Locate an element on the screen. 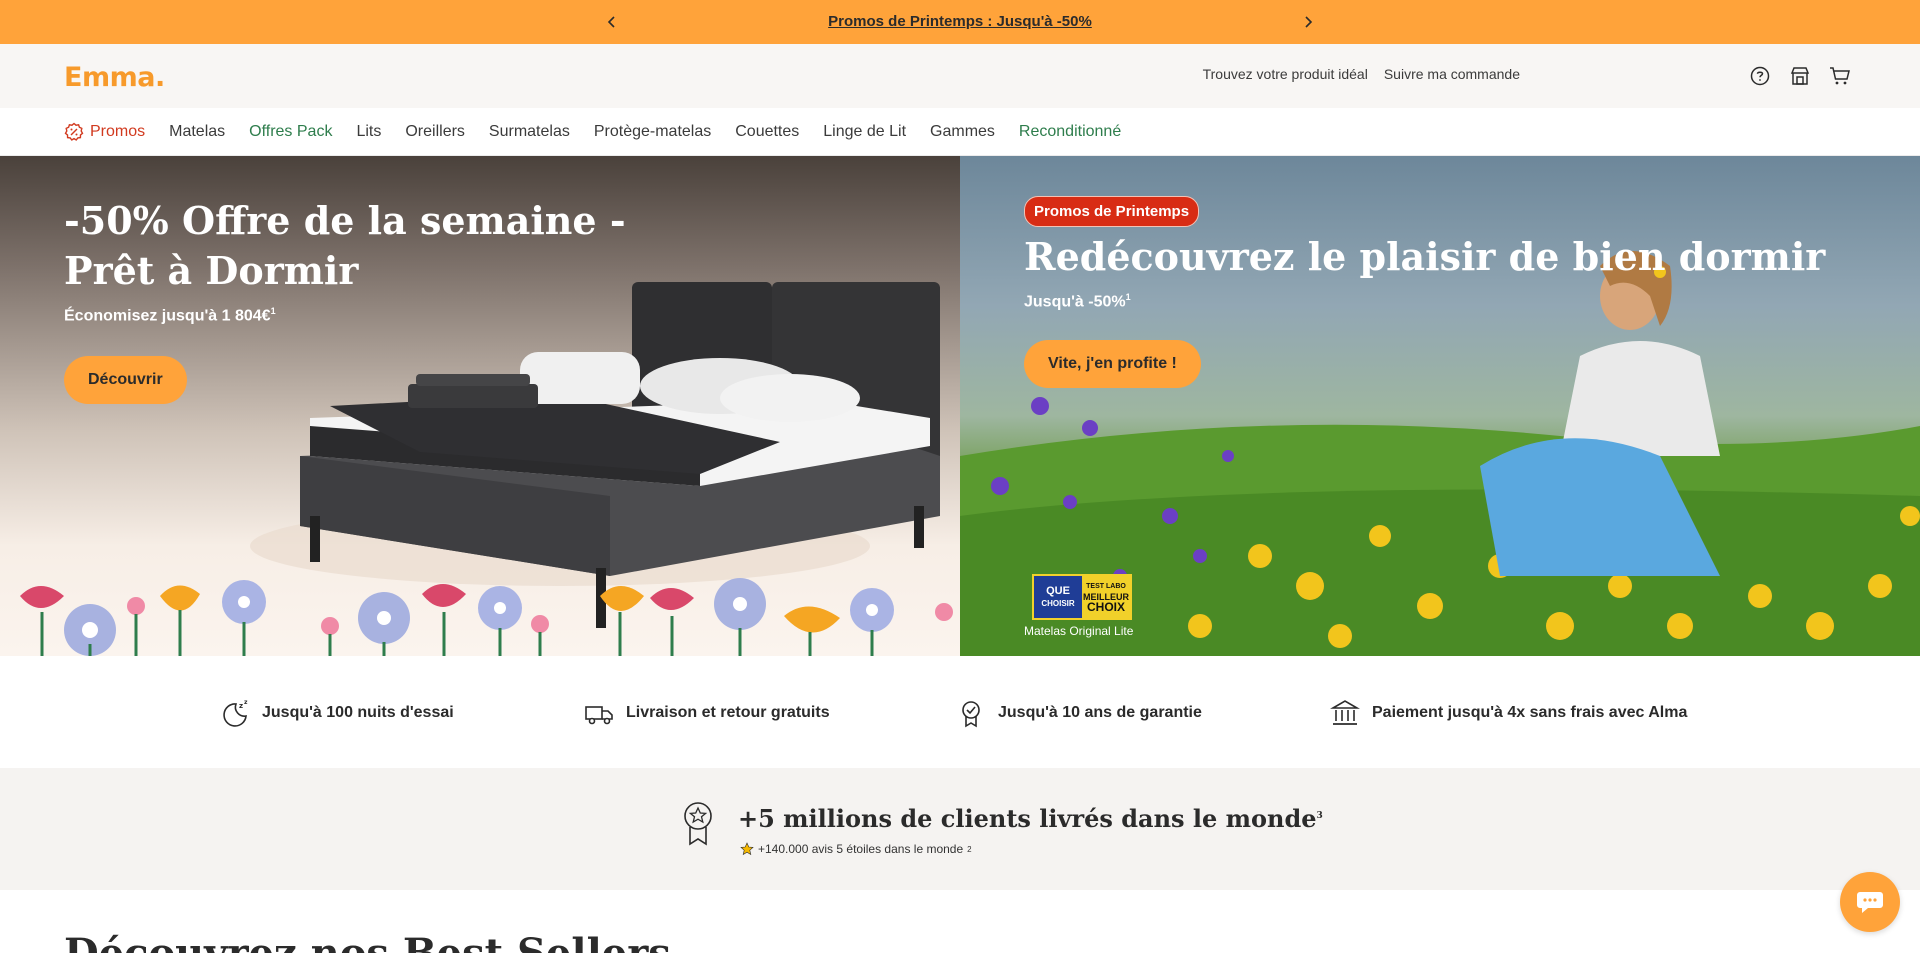 The width and height of the screenshot is (1920, 953). nav-label: Offres Pack is located at coordinates (291, 131).